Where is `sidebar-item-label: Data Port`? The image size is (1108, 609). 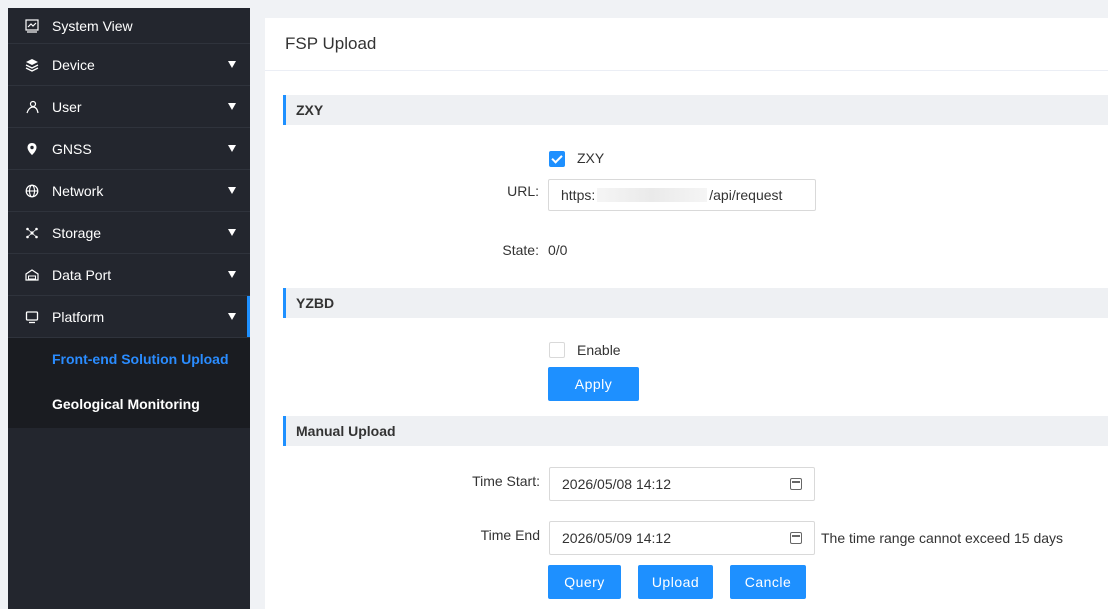 sidebar-item-label: Data Port is located at coordinates (82, 274).